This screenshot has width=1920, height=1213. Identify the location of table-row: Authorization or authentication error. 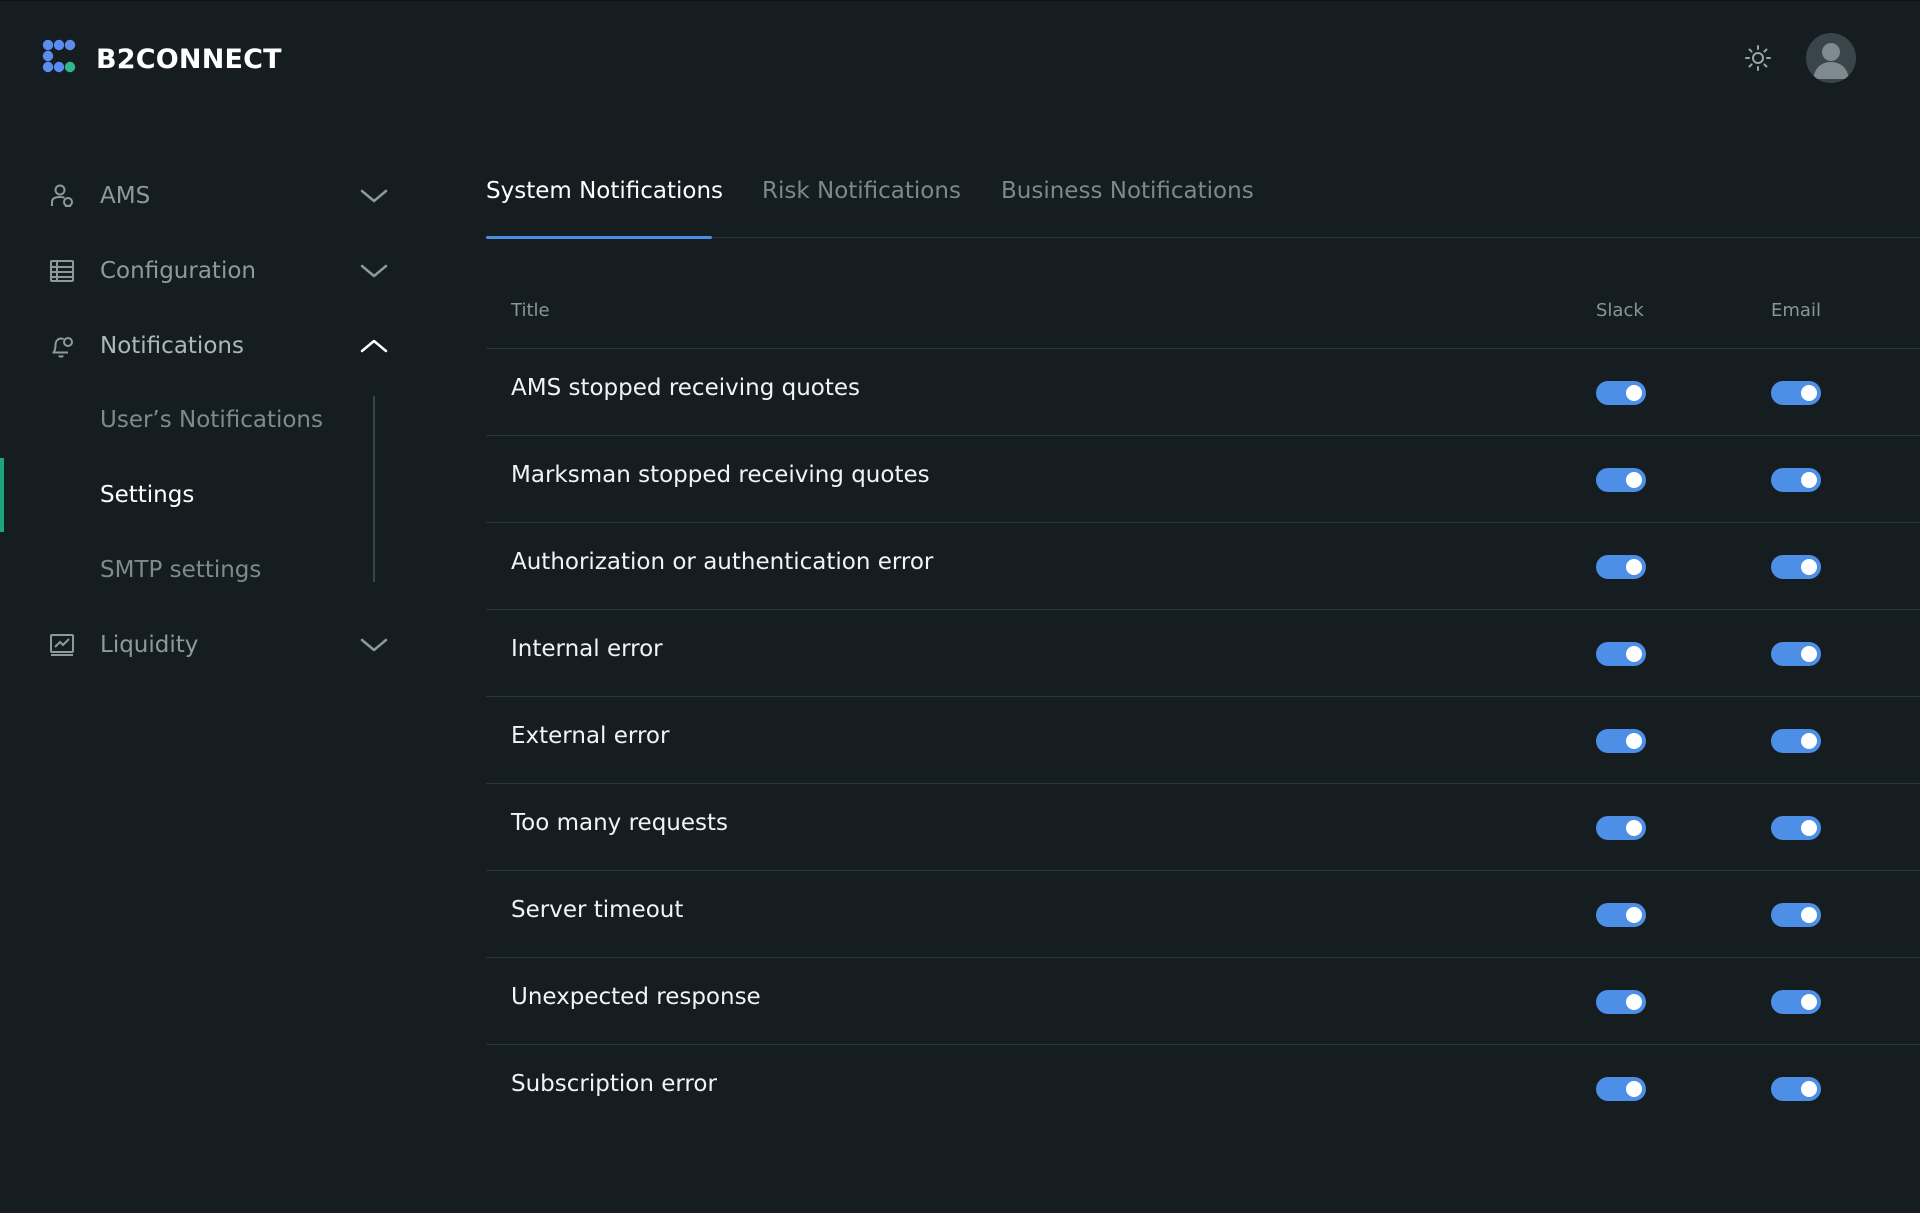
(1203, 566).